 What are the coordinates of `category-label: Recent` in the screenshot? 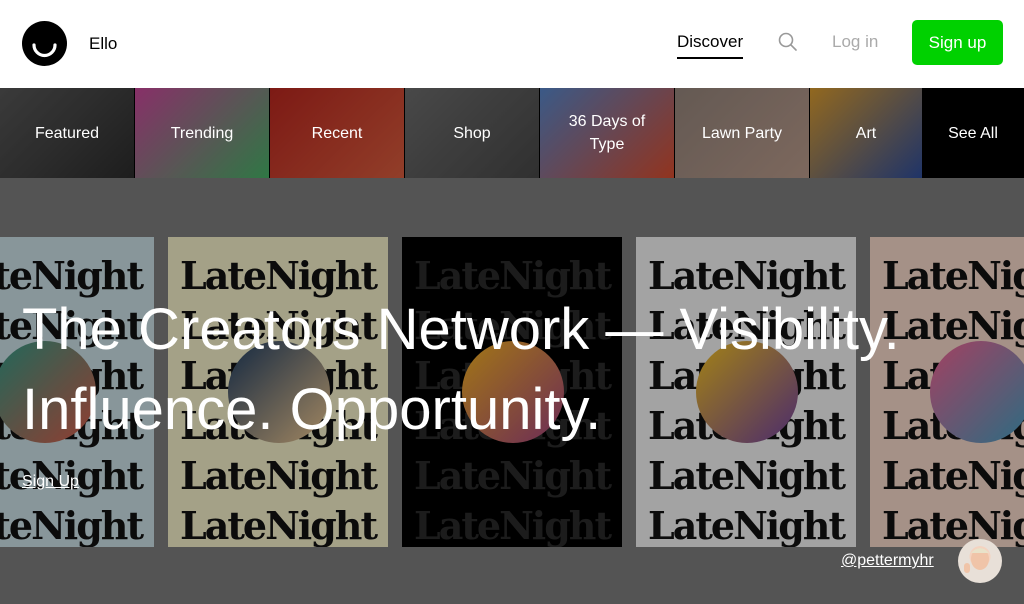 It's located at (337, 133).